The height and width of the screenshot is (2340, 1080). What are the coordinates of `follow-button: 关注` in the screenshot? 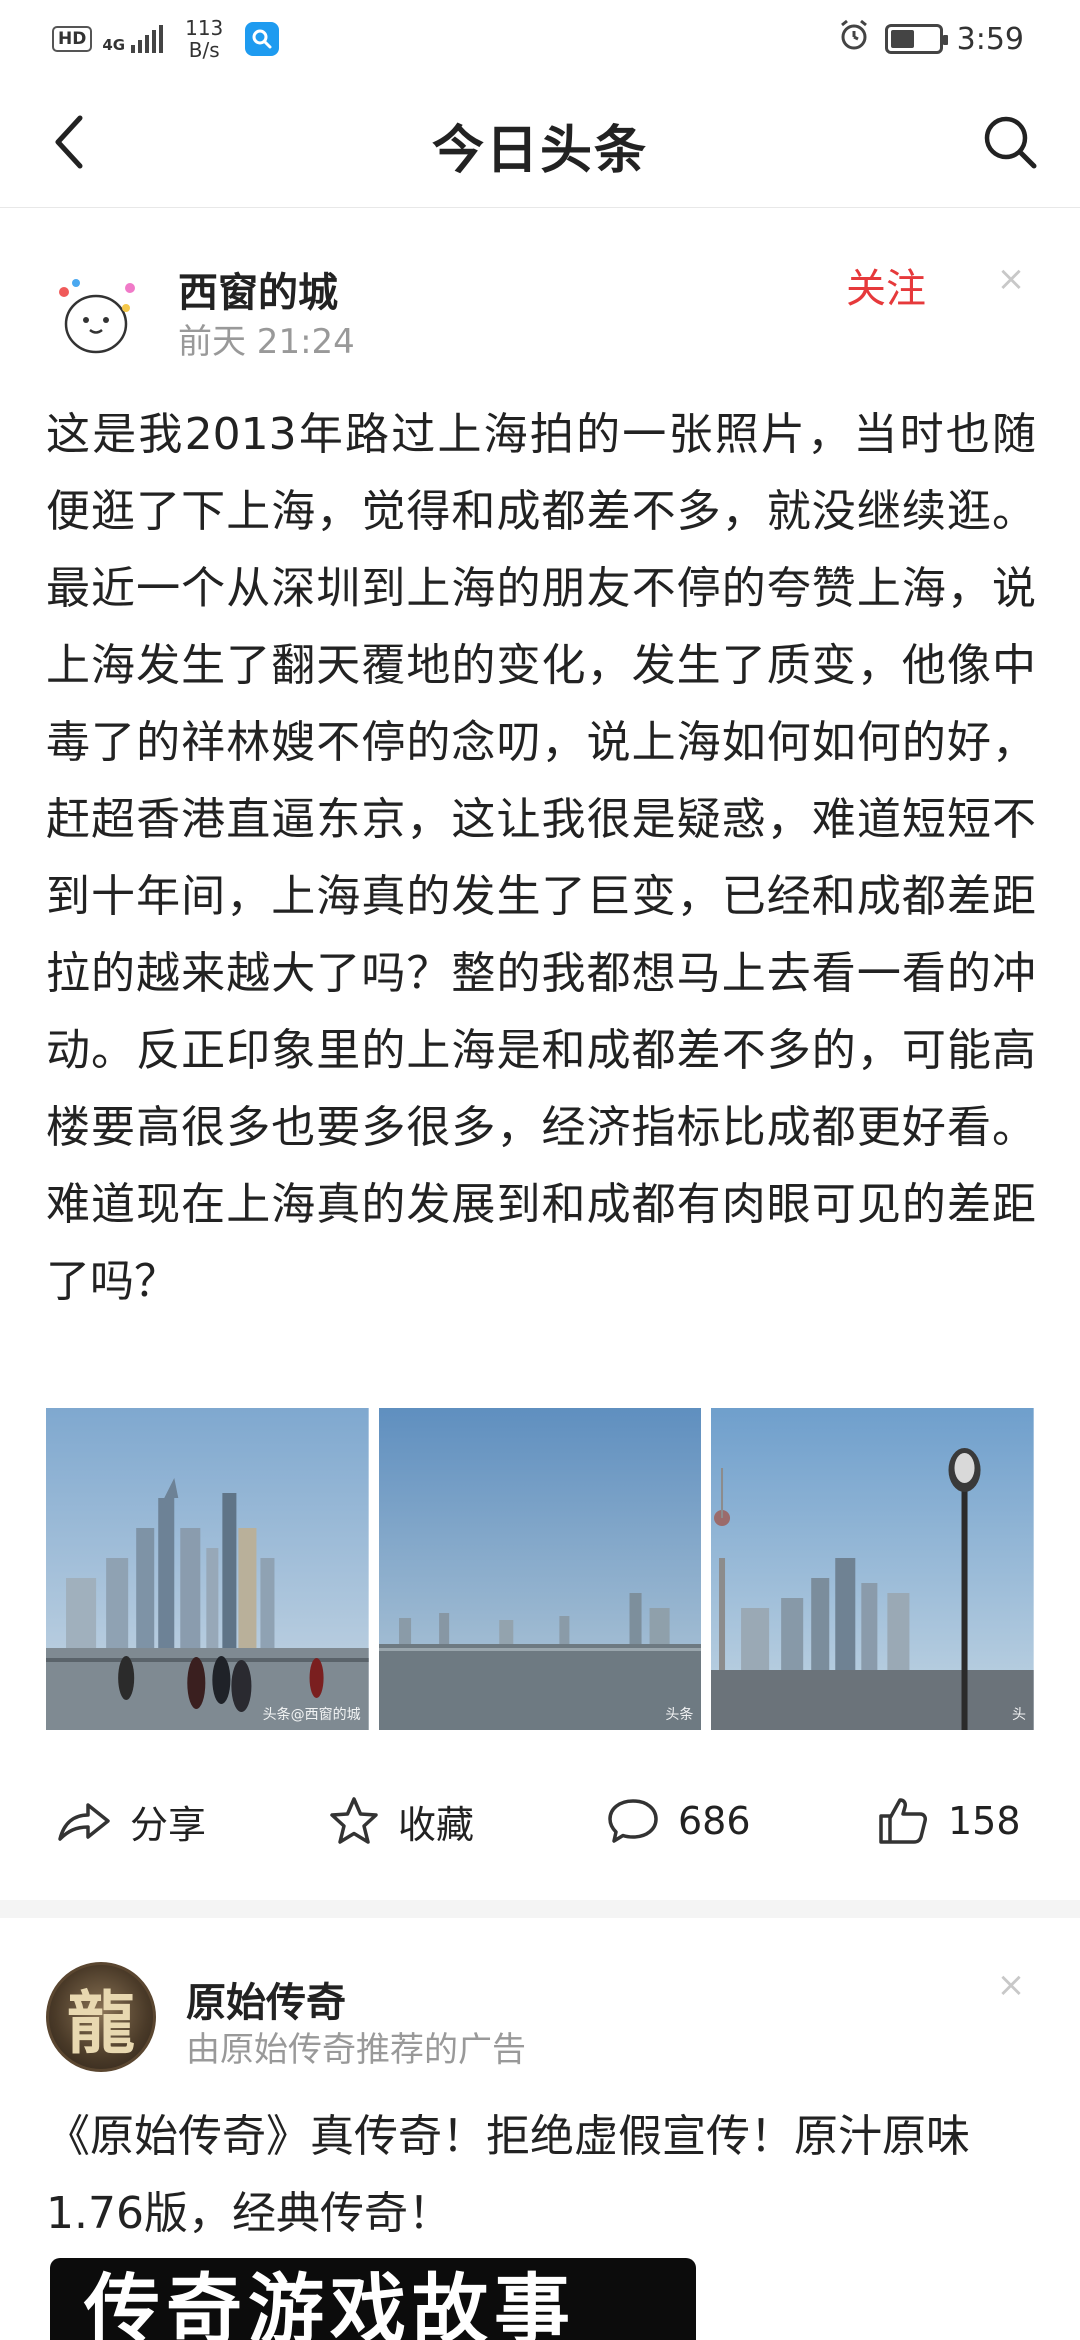 It's located at (886, 285).